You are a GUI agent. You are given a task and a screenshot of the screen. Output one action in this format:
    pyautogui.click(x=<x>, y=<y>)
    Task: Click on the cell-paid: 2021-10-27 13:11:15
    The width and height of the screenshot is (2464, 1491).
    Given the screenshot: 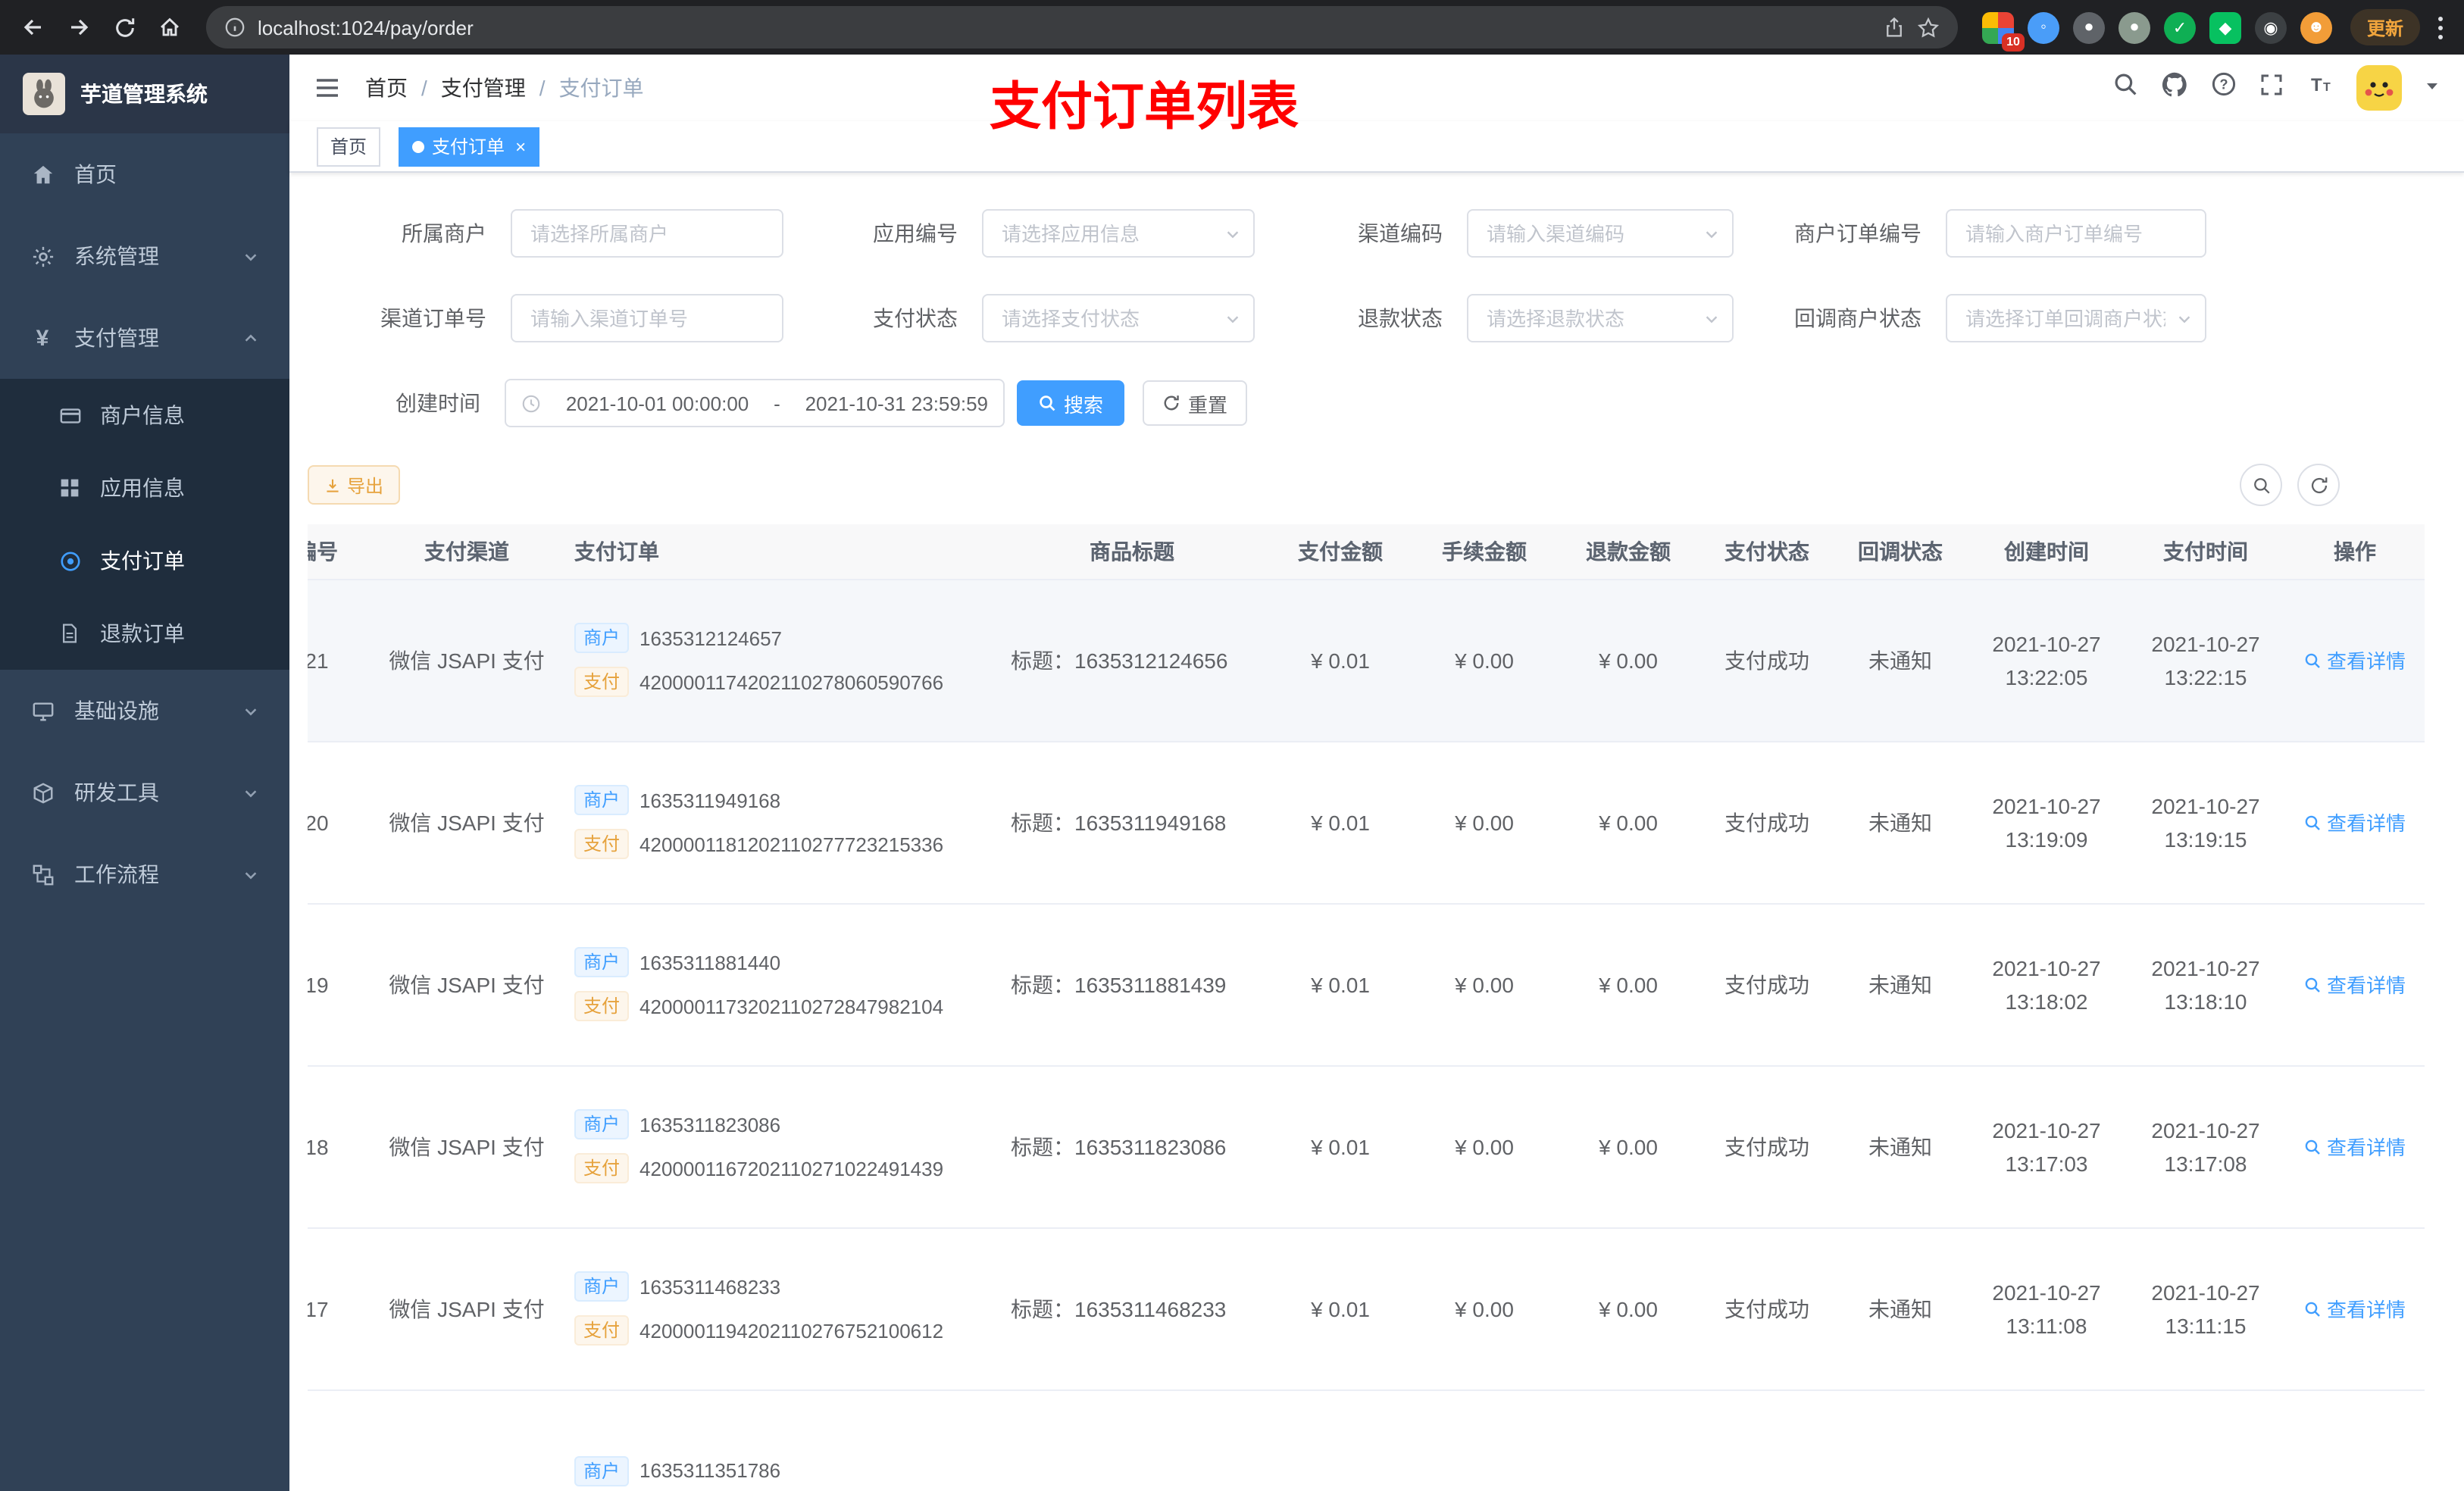 What is the action you would take?
    pyautogui.click(x=2205, y=1308)
    